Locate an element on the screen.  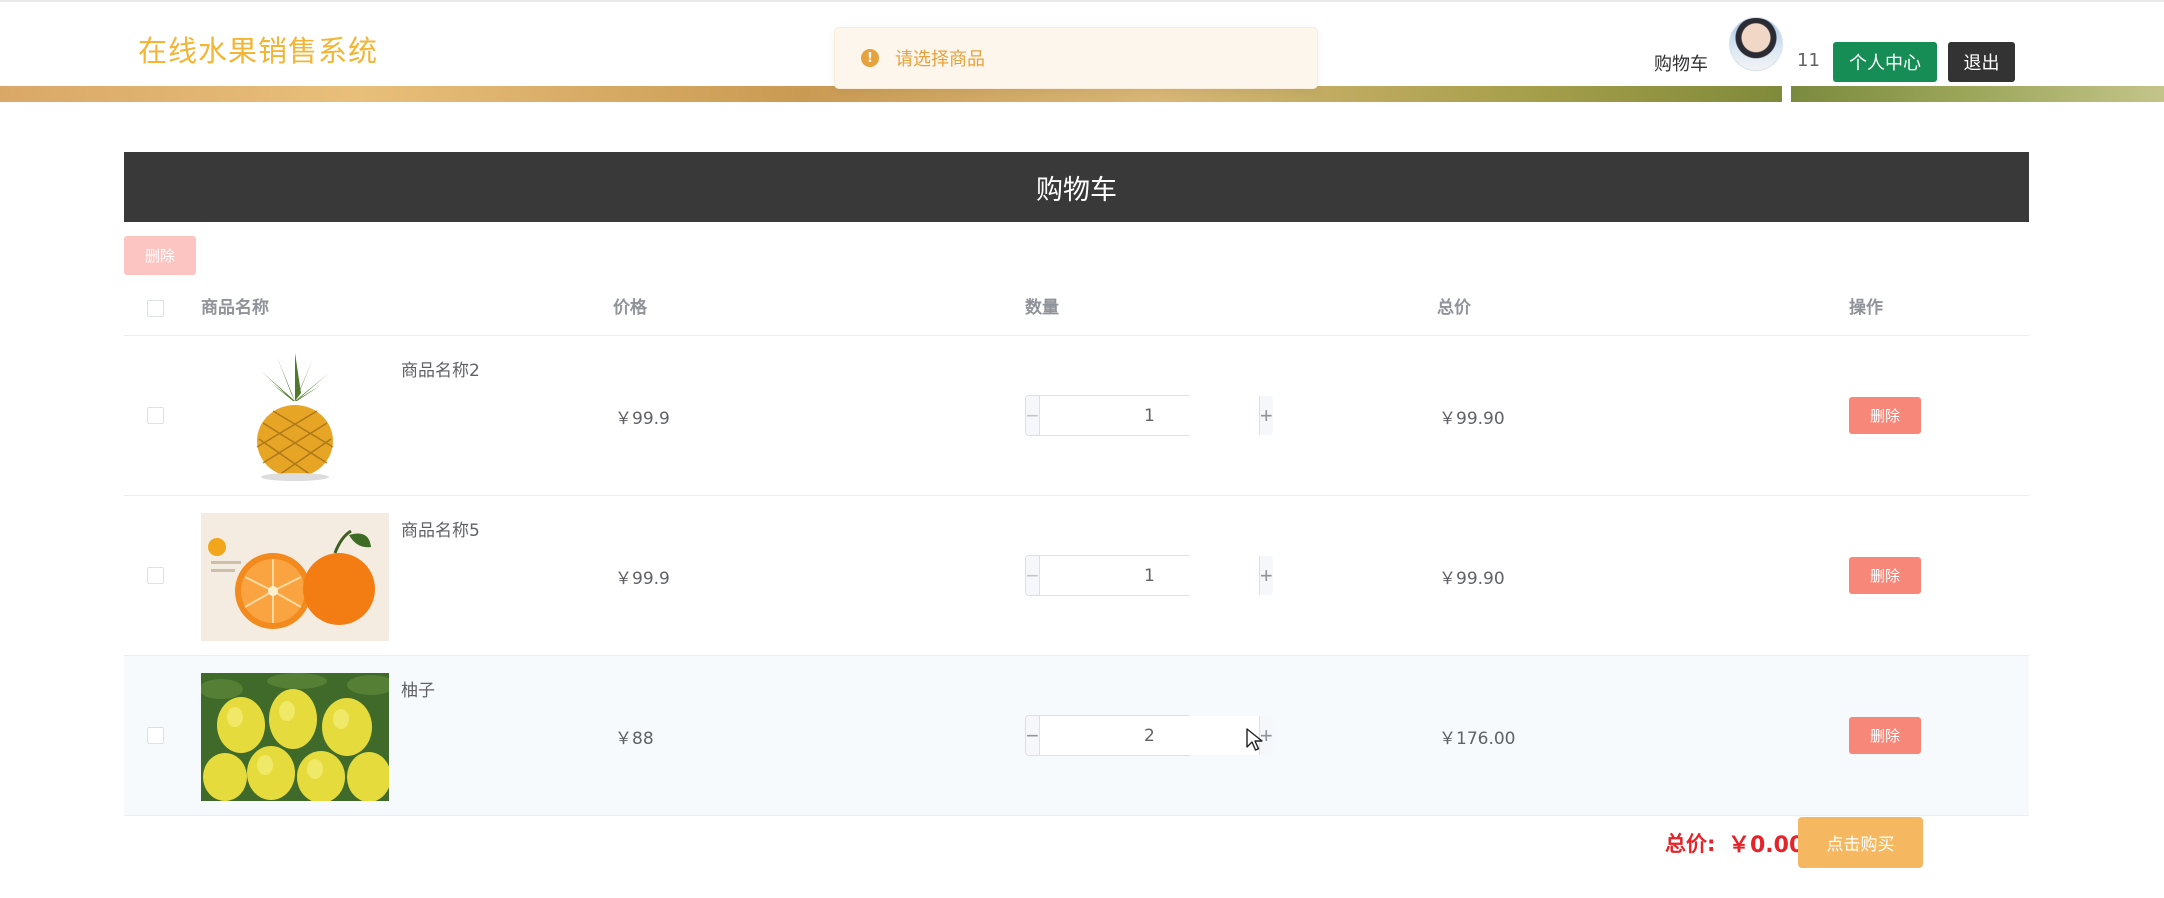
column-header-total: 总价 is located at coordinates (1454, 308).